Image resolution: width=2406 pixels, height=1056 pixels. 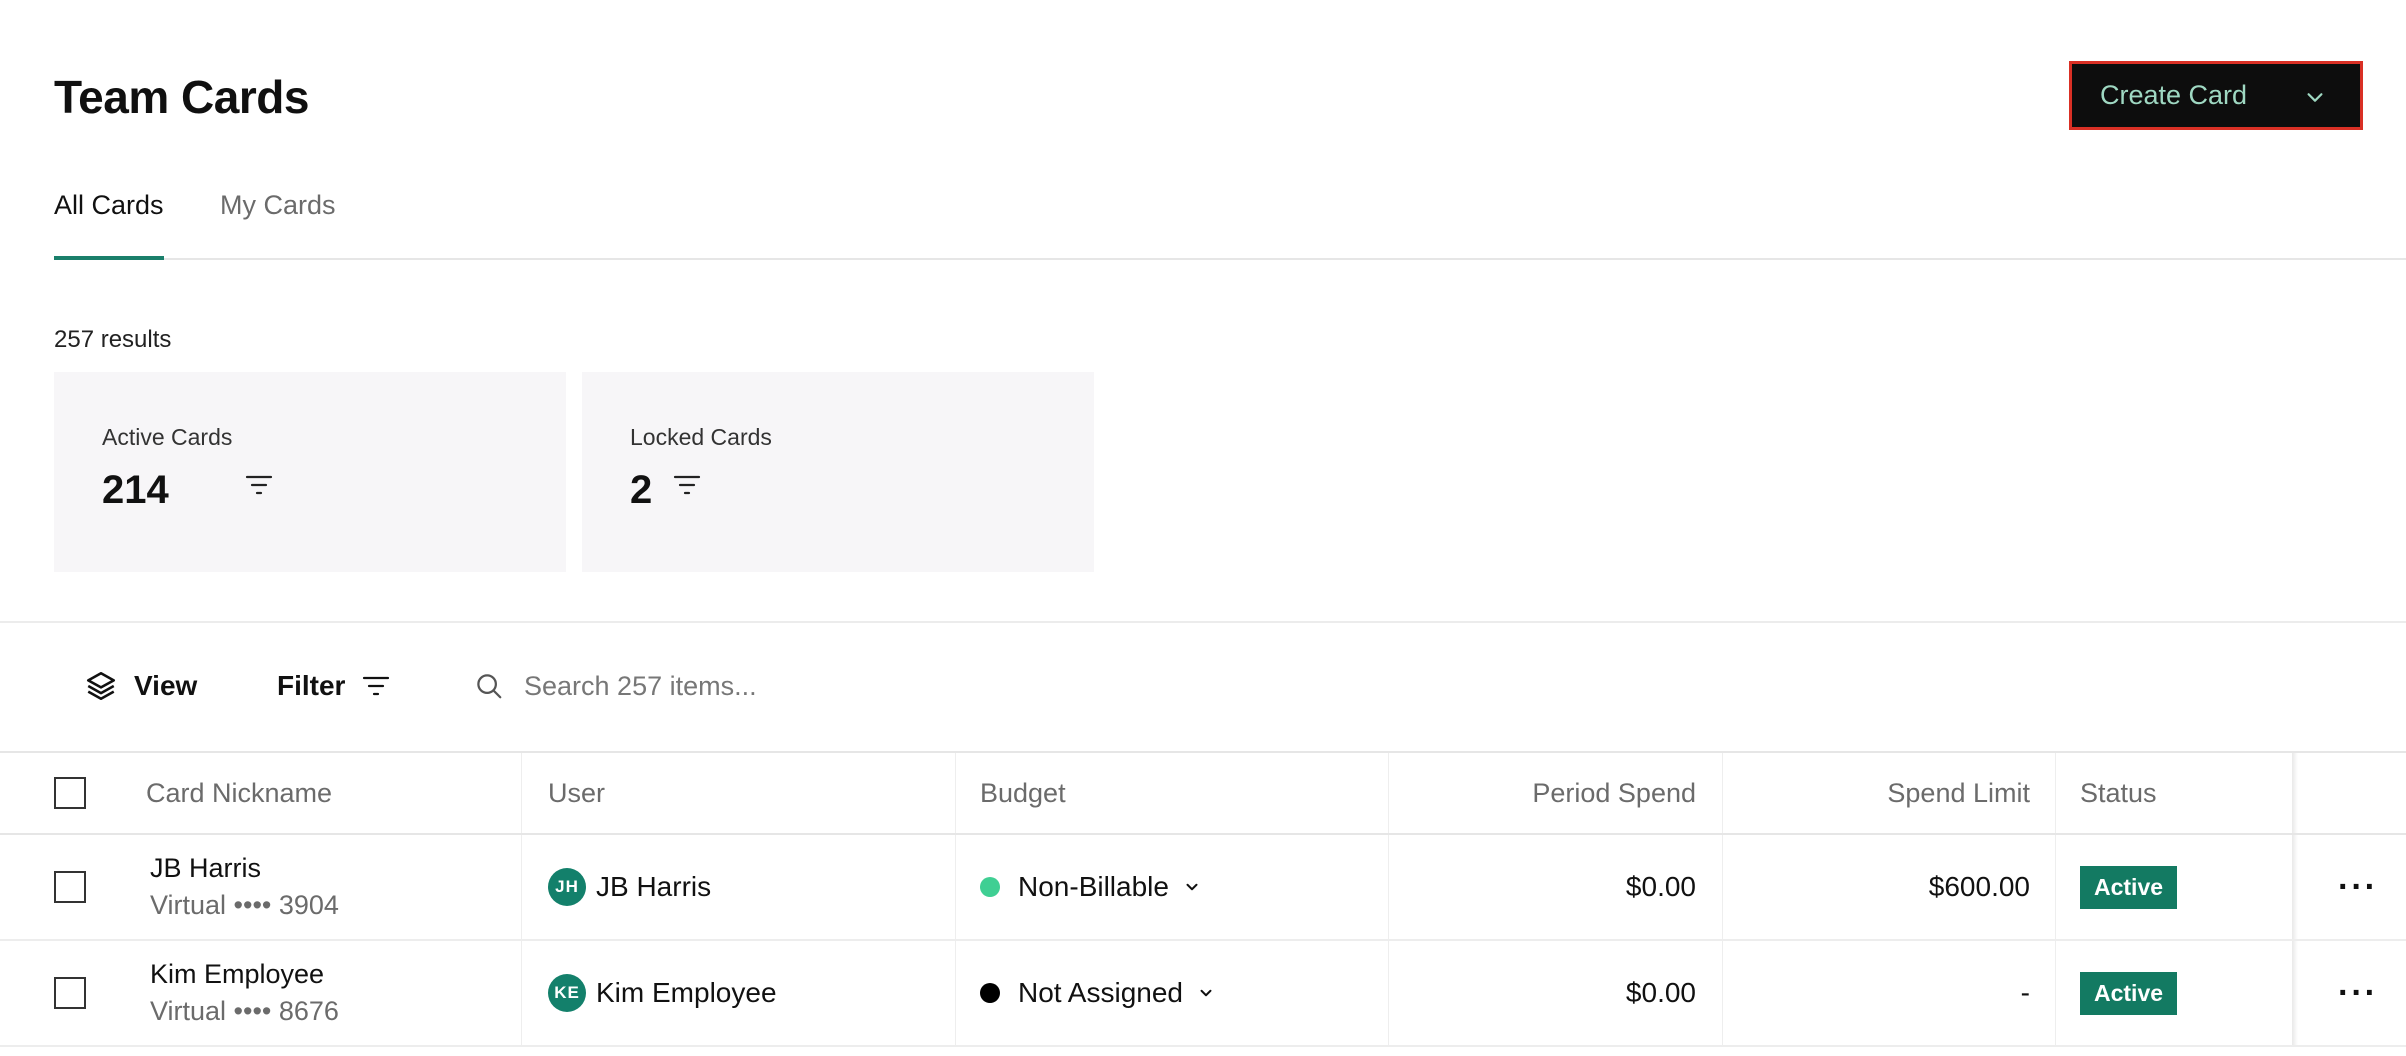 What do you see at coordinates (838, 472) in the screenshot?
I see `locked-cards-stat: Locked Cards 2` at bounding box center [838, 472].